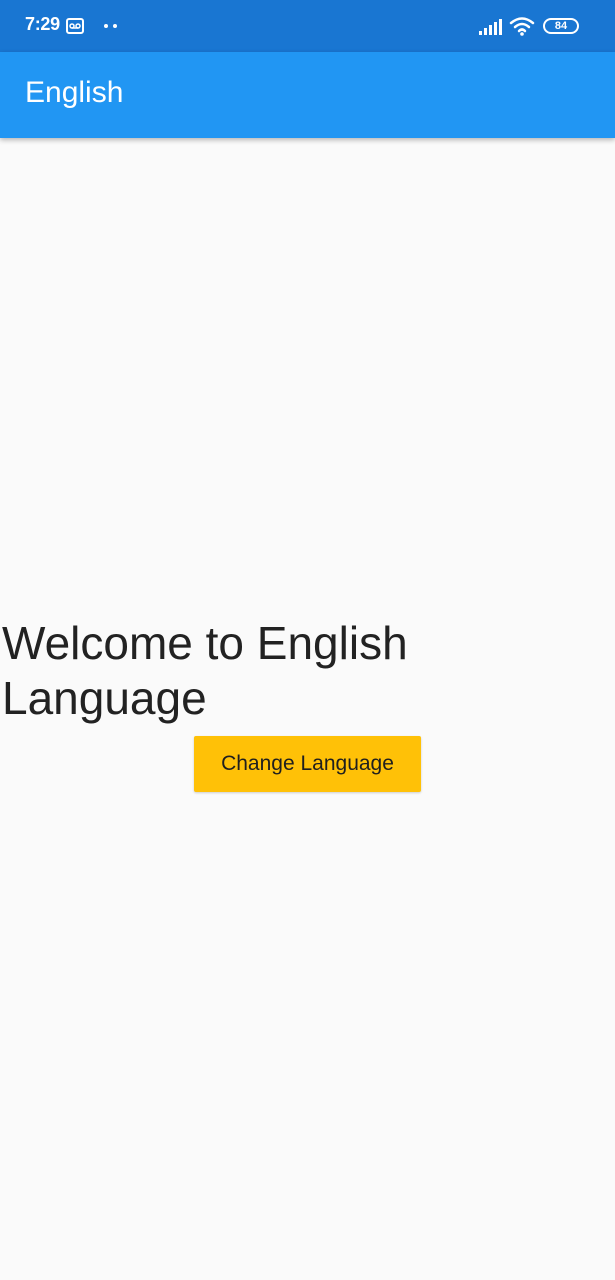 The height and width of the screenshot is (1280, 615). What do you see at coordinates (307, 95) in the screenshot?
I see `app-bar: English` at bounding box center [307, 95].